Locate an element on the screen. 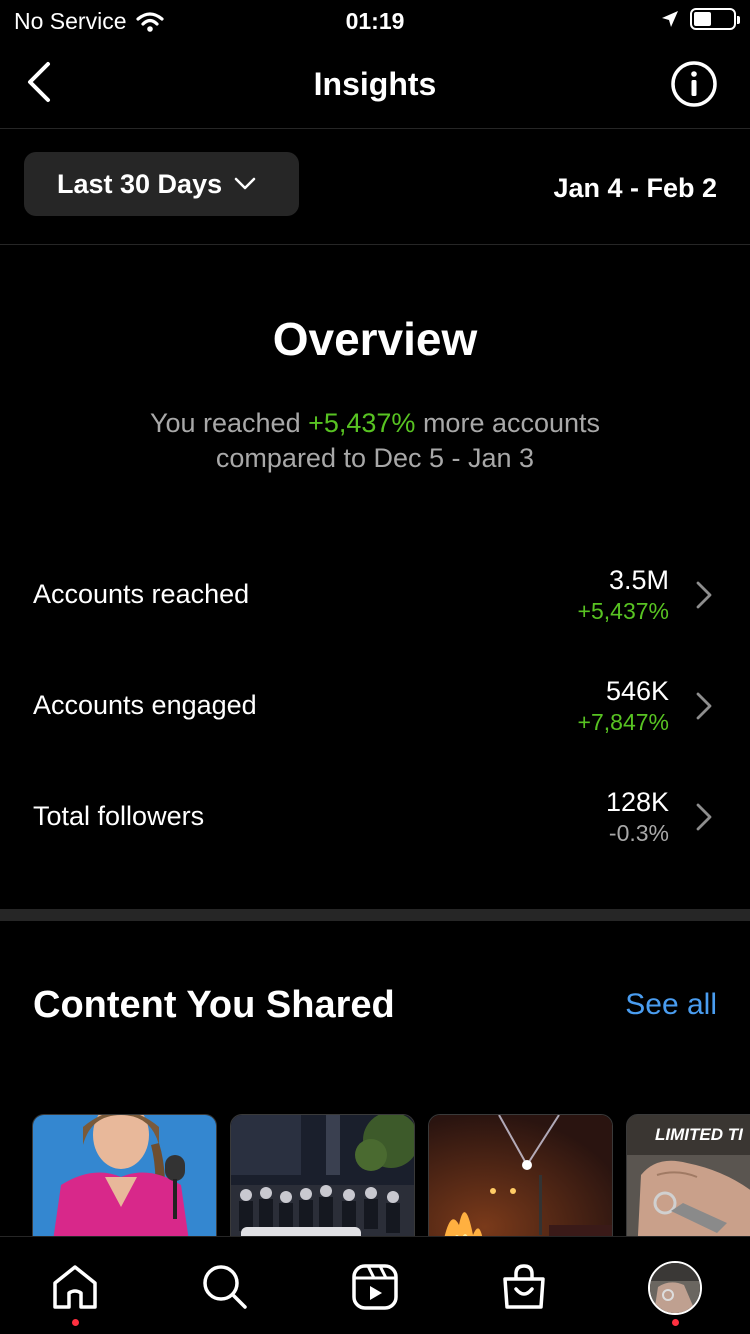 This screenshot has width=750, height=1334. date-range-dropdown: Last 30 Days is located at coordinates (161, 184).